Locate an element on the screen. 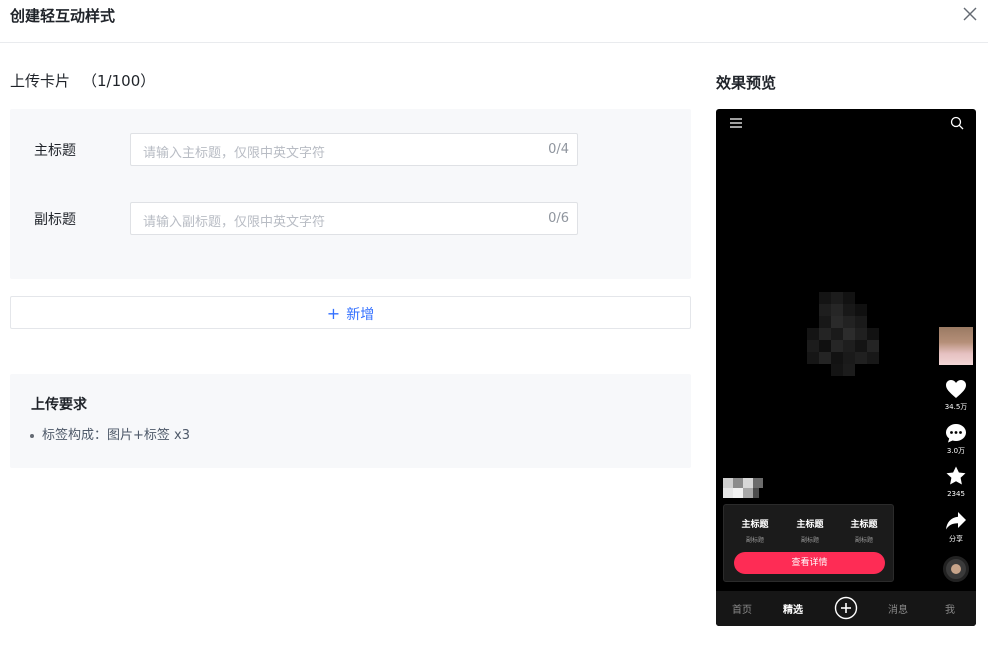 This screenshot has width=988, height=664. search-icon is located at coordinates (957, 123).